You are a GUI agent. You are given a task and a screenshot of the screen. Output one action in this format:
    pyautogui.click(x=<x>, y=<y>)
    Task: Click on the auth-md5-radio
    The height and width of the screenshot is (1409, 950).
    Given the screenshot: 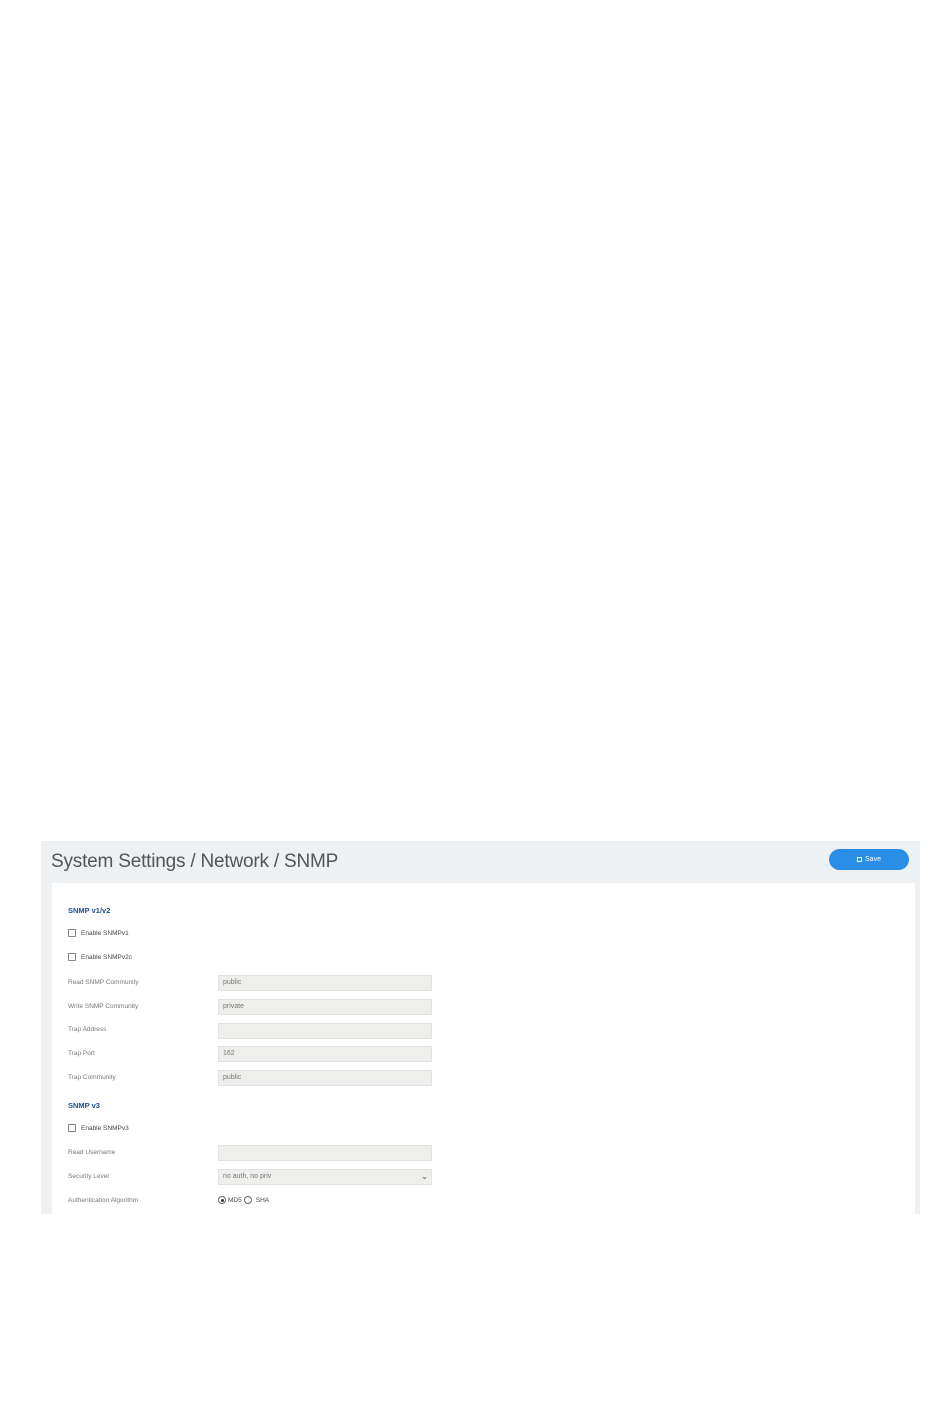 What is the action you would take?
    pyautogui.click(x=222, y=1200)
    